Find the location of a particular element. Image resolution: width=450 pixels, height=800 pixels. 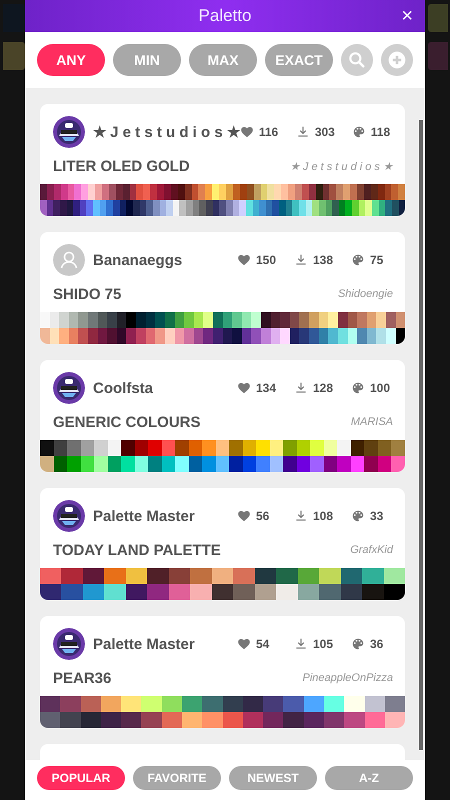

likes-count: 54 is located at coordinates (263, 644).